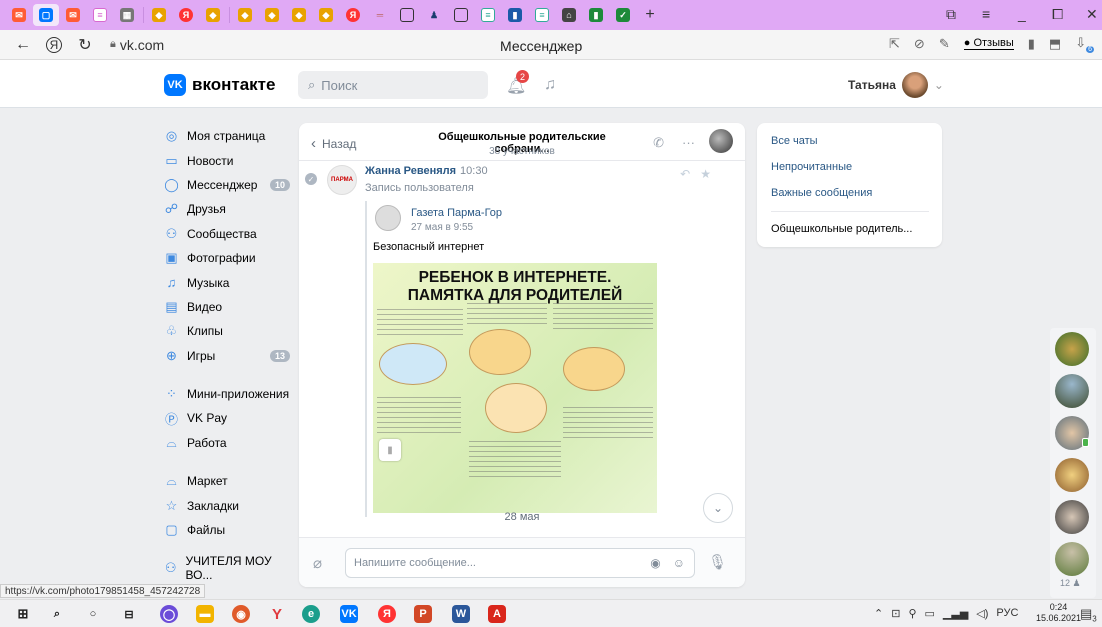 The height and width of the screenshot is (627, 1102). Describe the element at coordinates (205, 614) in the screenshot. I see `file-explorer-icon: ▬` at that location.